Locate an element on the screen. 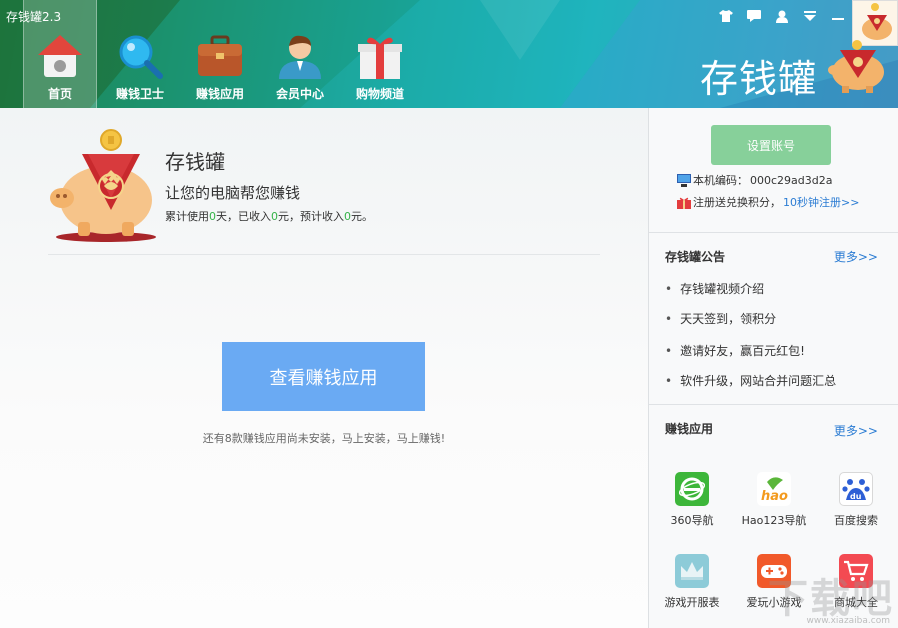 The width and height of the screenshot is (898, 628). home-icon is located at coordinates (60, 56).